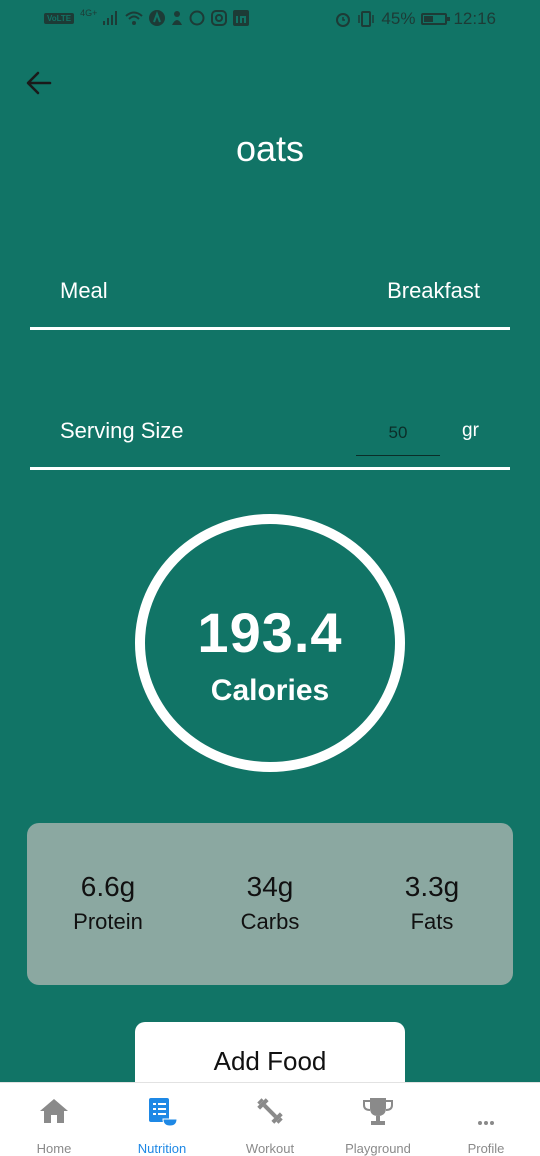 This screenshot has height=1156, width=540. Describe the element at coordinates (84, 290) in the screenshot. I see `meal-label: Meal` at that location.